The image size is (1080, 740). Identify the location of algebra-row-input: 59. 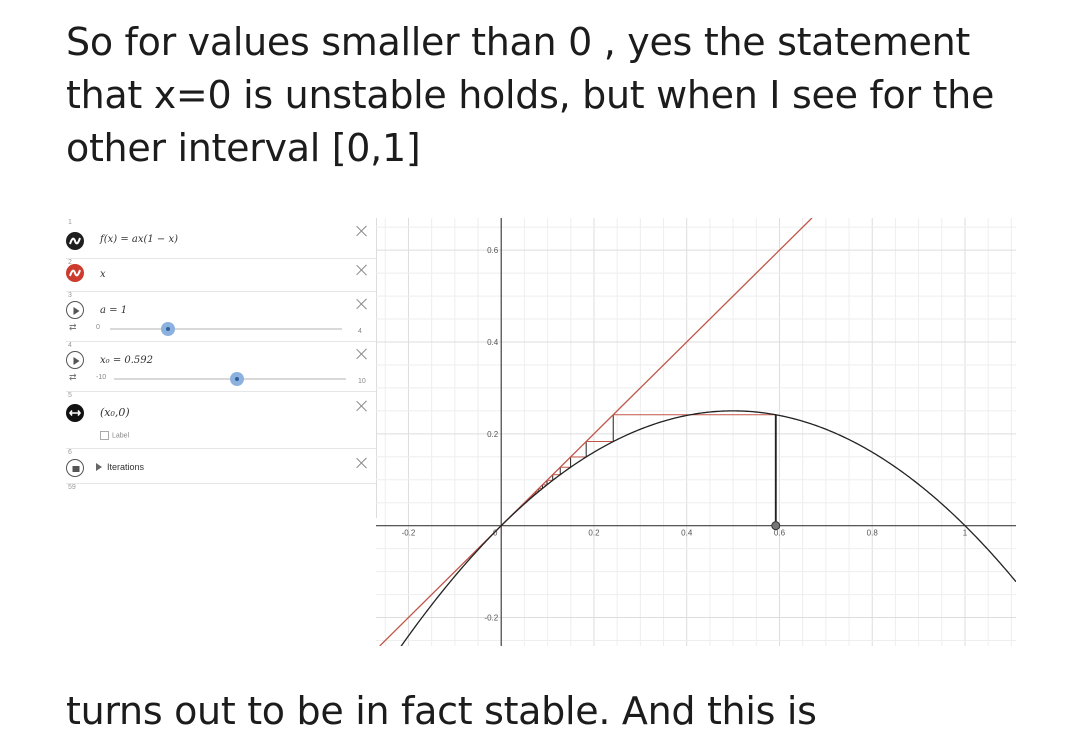
(221, 498).